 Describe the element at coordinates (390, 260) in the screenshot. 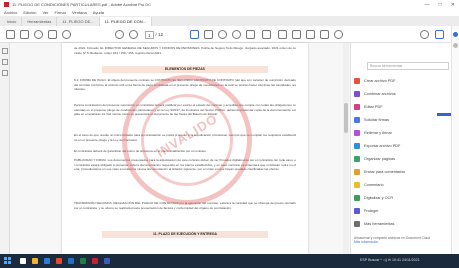

I see `system-tray: ESP Buscar ^ ◁) ✉ 10:41 24/11/2021` at that location.